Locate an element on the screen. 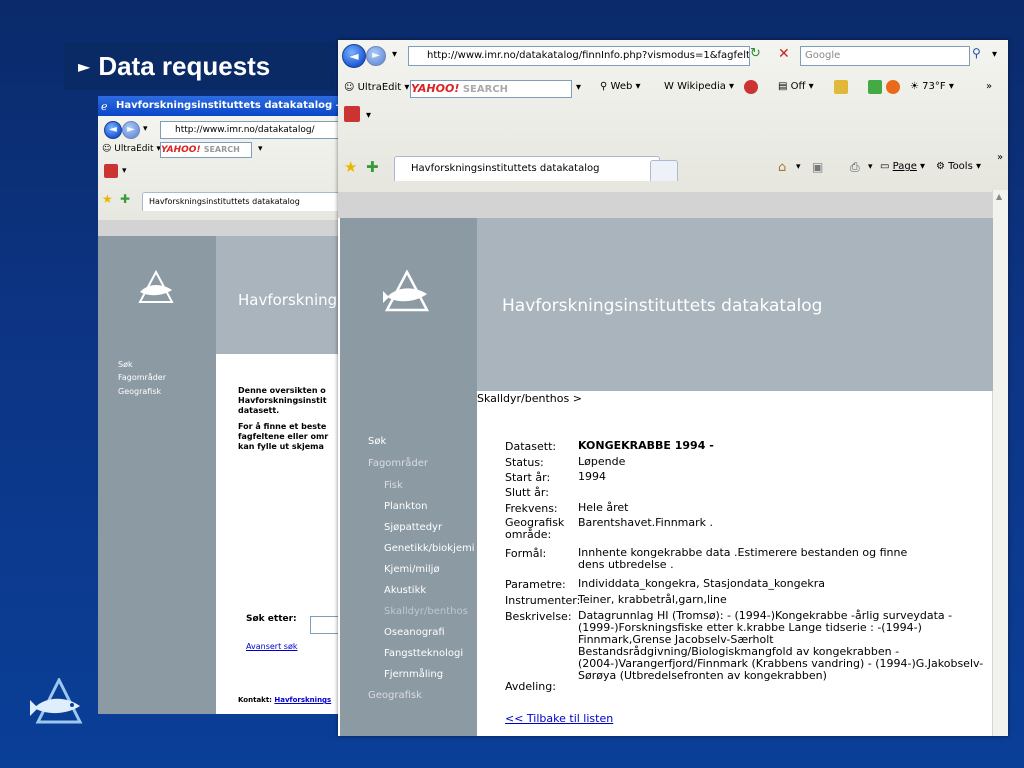  label-line: område: is located at coordinates (528, 534).